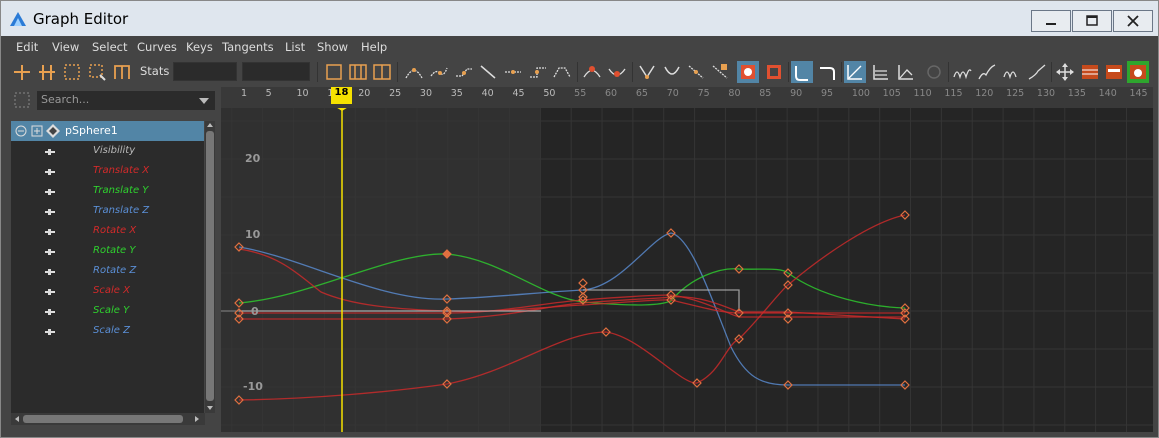  Describe the element at coordinates (1090, 72) in the screenshot. I see `dope-sheet-icon` at that location.